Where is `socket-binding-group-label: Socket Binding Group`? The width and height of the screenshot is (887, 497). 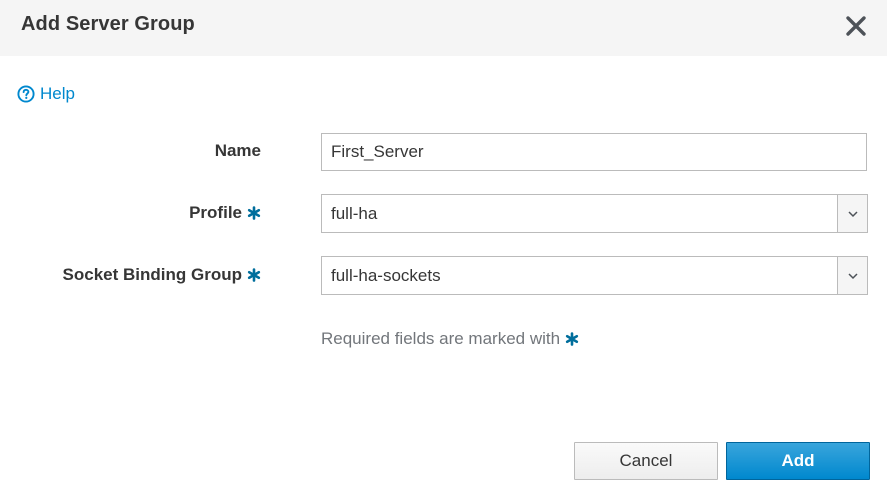
socket-binding-group-label: Socket Binding Group is located at coordinates (162, 275).